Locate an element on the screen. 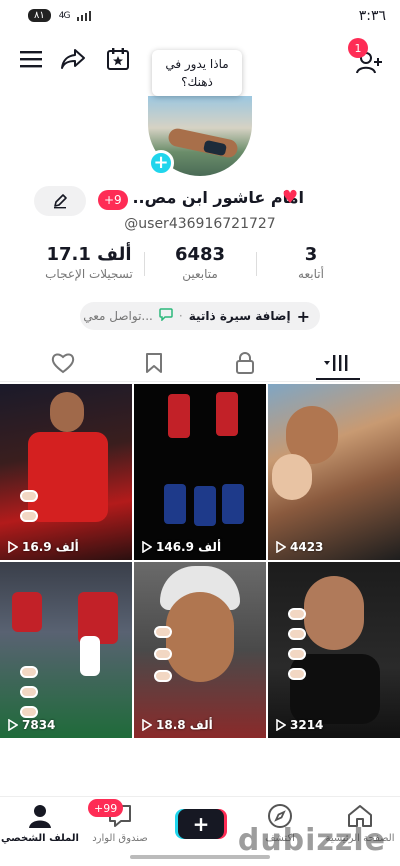 This screenshot has width=400, height=866. view-count: 3214 is located at coordinates (307, 725).